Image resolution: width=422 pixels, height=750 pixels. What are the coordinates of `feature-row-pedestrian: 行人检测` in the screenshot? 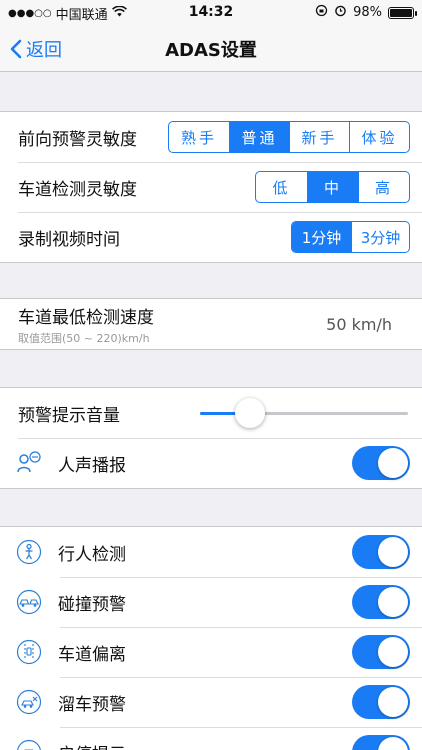 It's located at (211, 552).